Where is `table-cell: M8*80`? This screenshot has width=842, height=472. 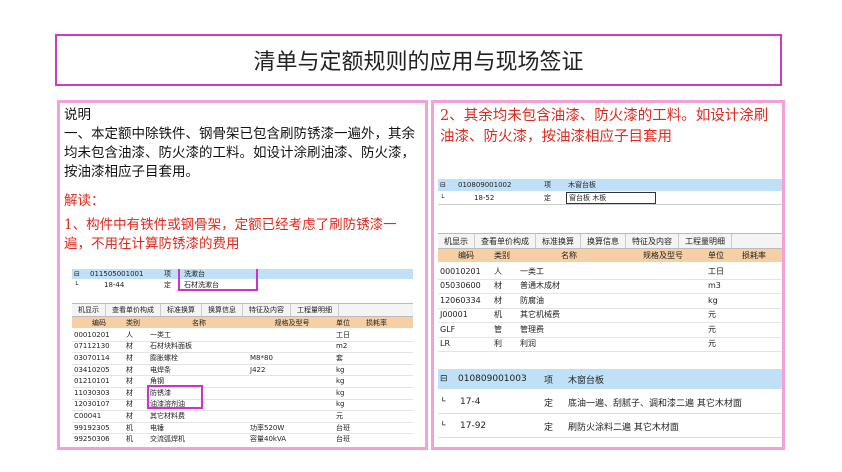
table-cell: M8*80 is located at coordinates (261, 357).